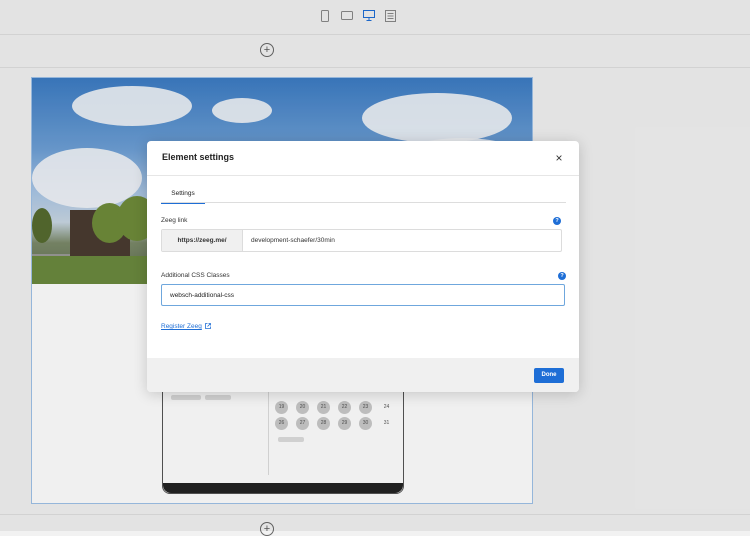 The image size is (750, 536). I want to click on register-zeeg-link: Register Zeeg, so click(186, 327).